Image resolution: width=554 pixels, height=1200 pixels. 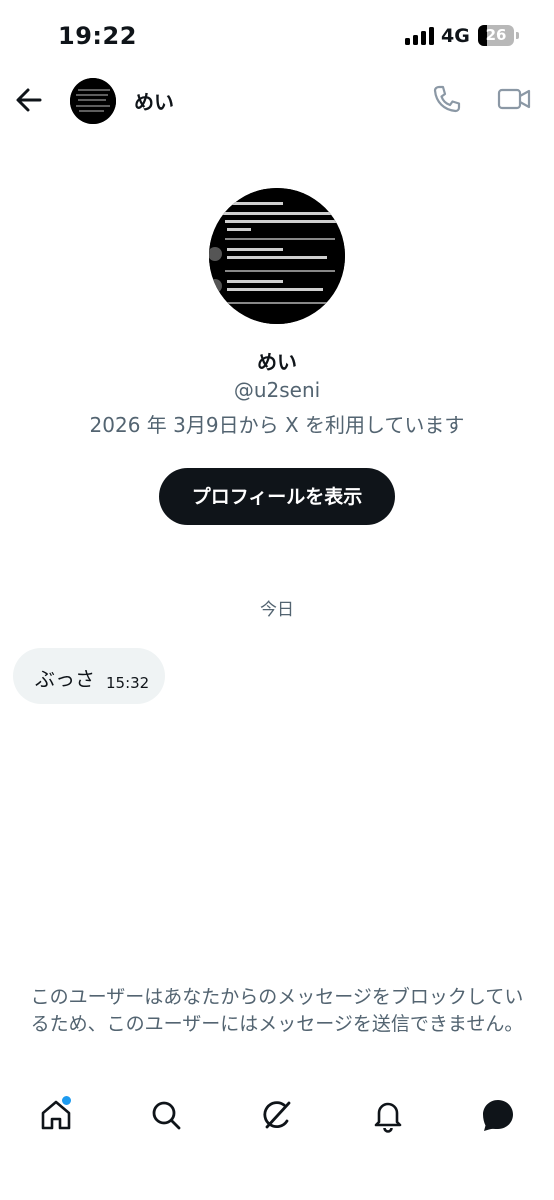 I want to click on status-time: 19:22, so click(x=97, y=36).